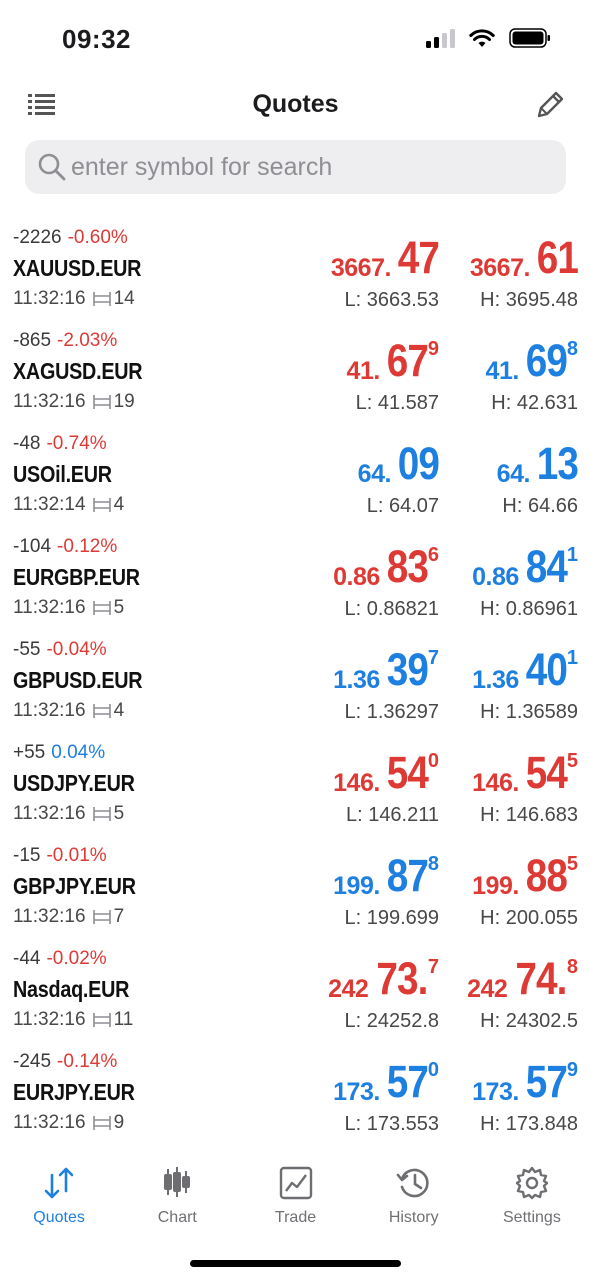 The height and width of the screenshot is (1280, 591). I want to click on ask-price-pips: 54, so click(546, 772).